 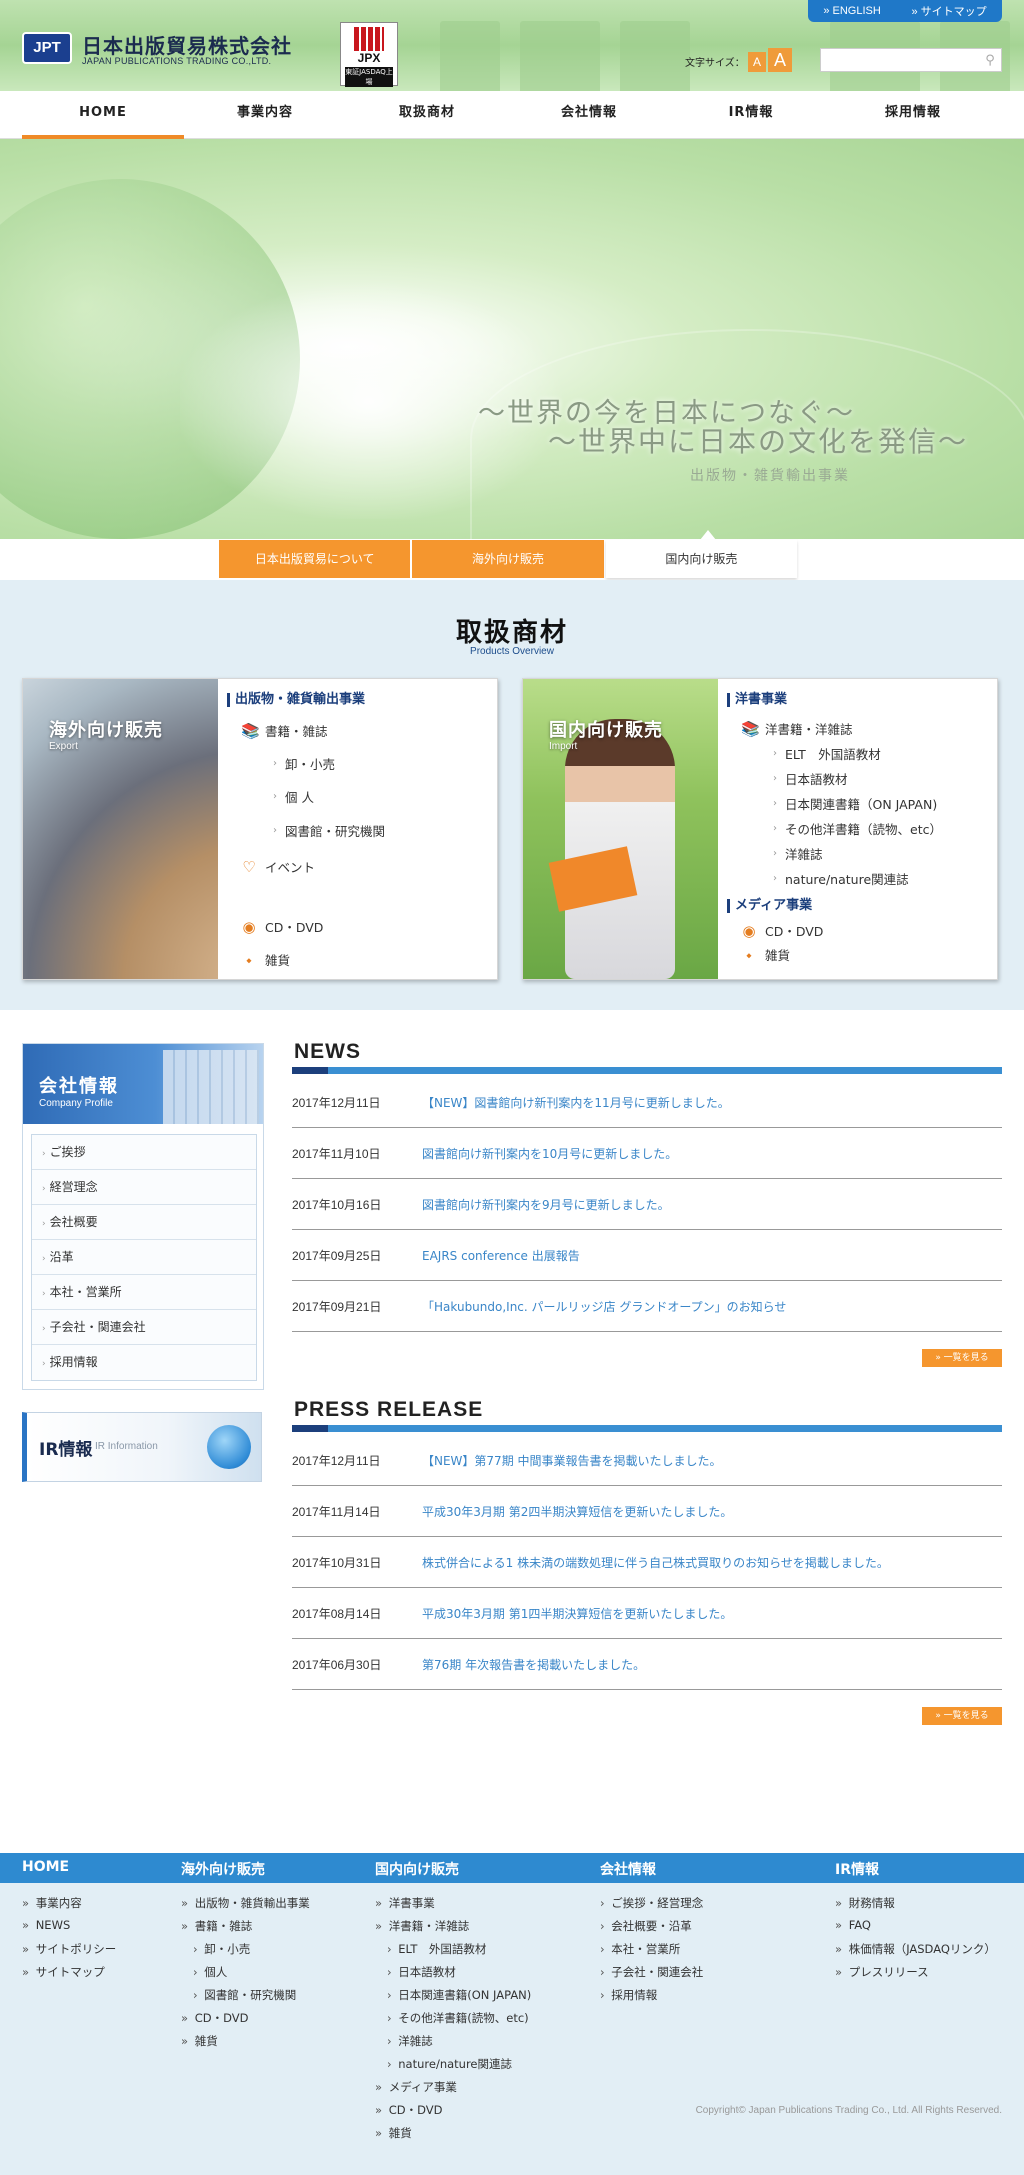 I want to click on search-icon: ⚲, so click(x=990, y=60).